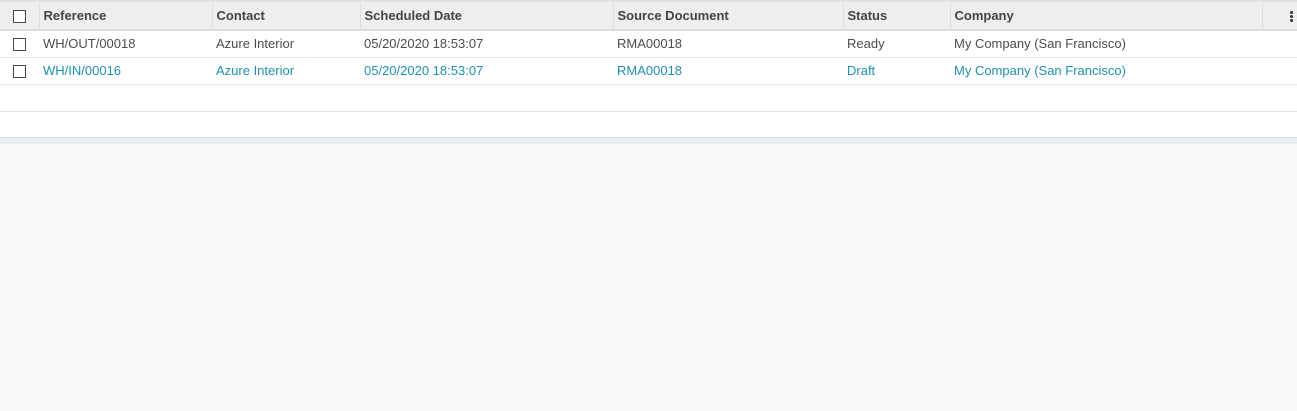 This screenshot has height=411, width=1297. Describe the element at coordinates (285, 16) in the screenshot. I see `column-header-contact: Contact` at that location.